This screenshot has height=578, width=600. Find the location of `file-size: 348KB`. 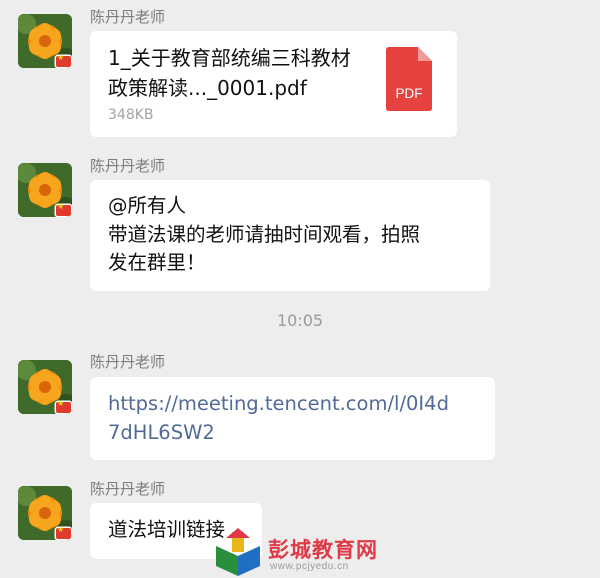

file-size: 348KB is located at coordinates (131, 115).